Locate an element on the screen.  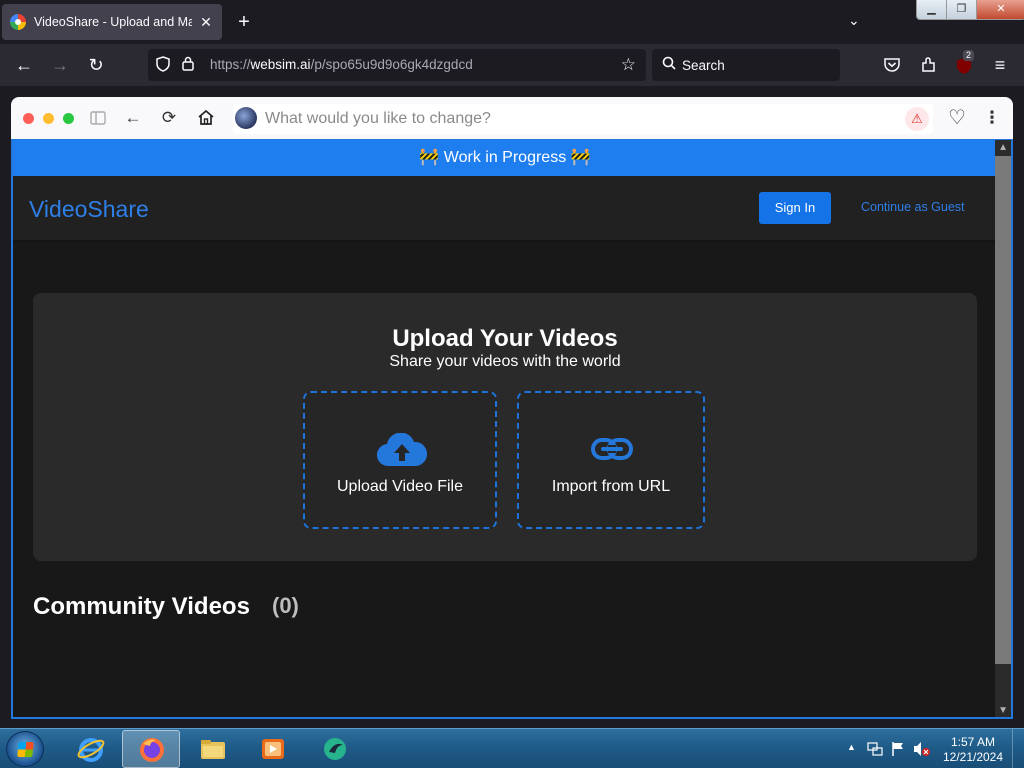
close-dot-icon is located at coordinates (28, 118).